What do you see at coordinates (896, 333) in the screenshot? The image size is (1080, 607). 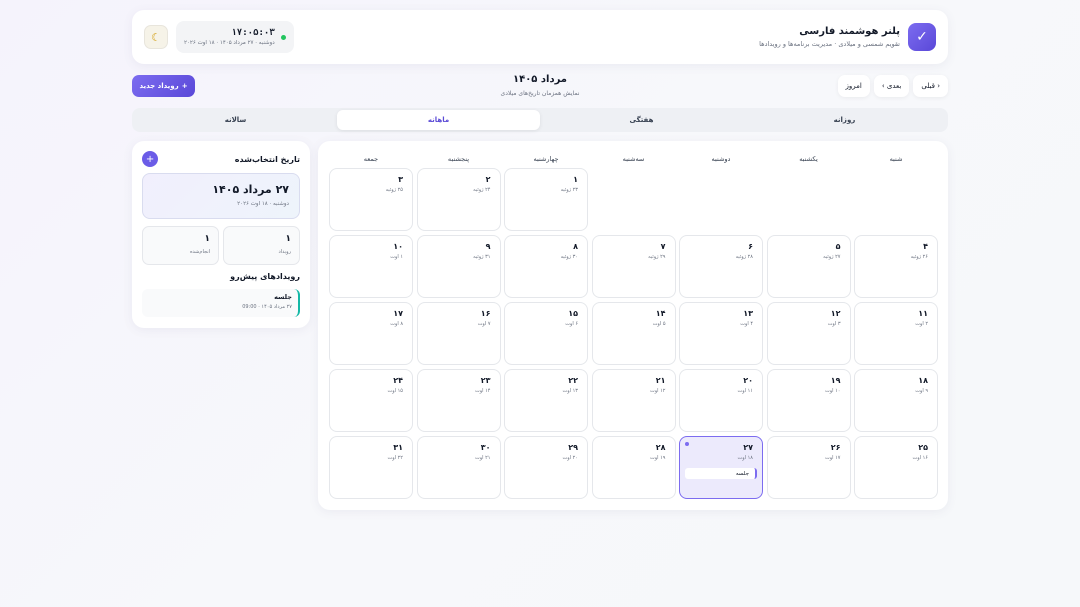 I see `day-cell: ۱۱ ۲ اوت` at bounding box center [896, 333].